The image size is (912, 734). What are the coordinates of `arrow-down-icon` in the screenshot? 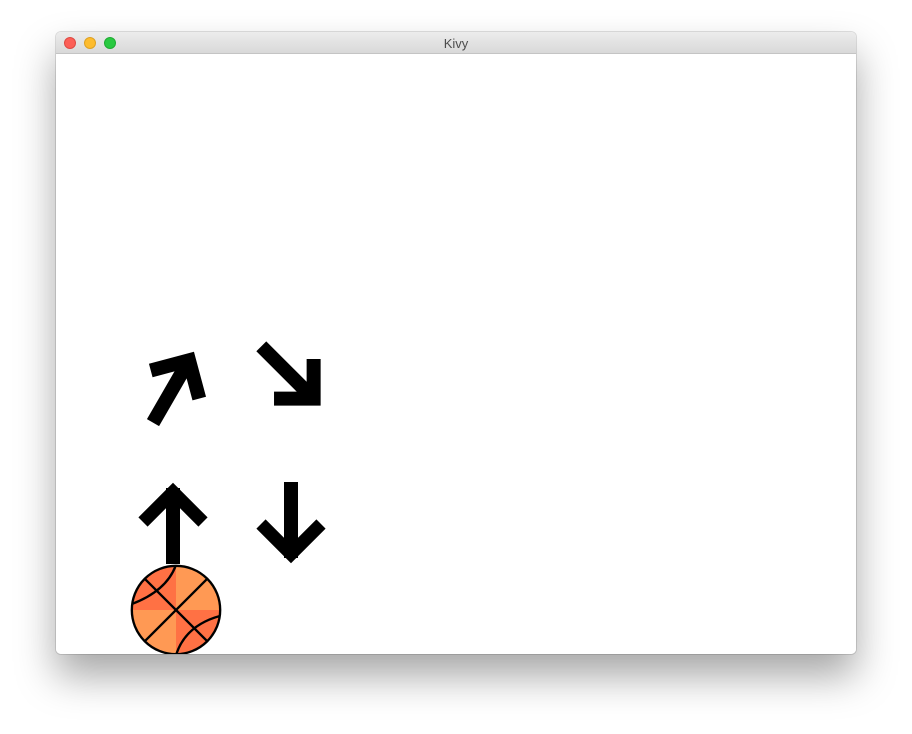 It's located at (291, 526).